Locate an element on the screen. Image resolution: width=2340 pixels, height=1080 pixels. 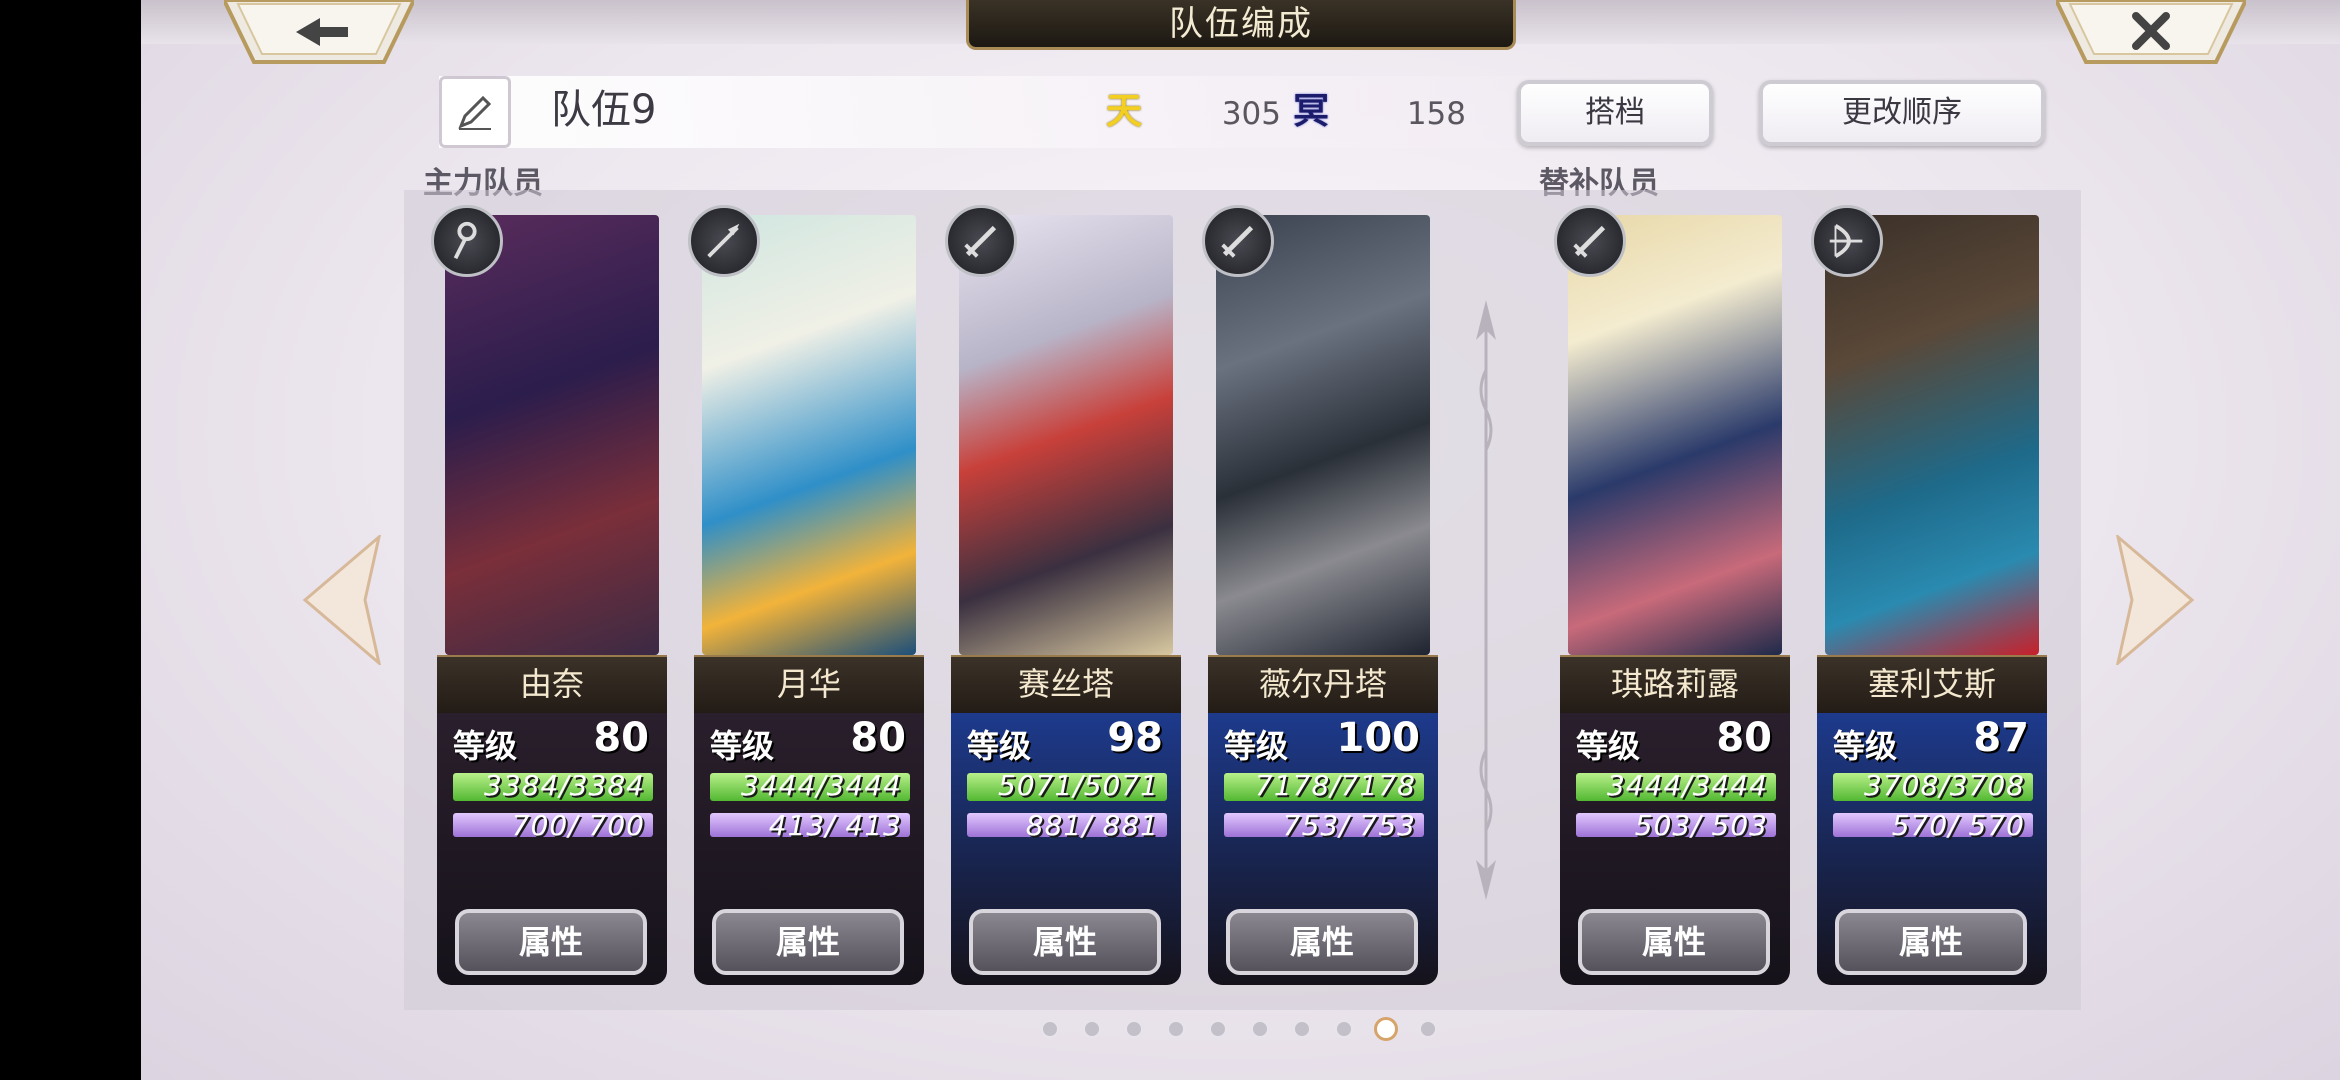
character-name: 月华 is located at coordinates (809, 685).